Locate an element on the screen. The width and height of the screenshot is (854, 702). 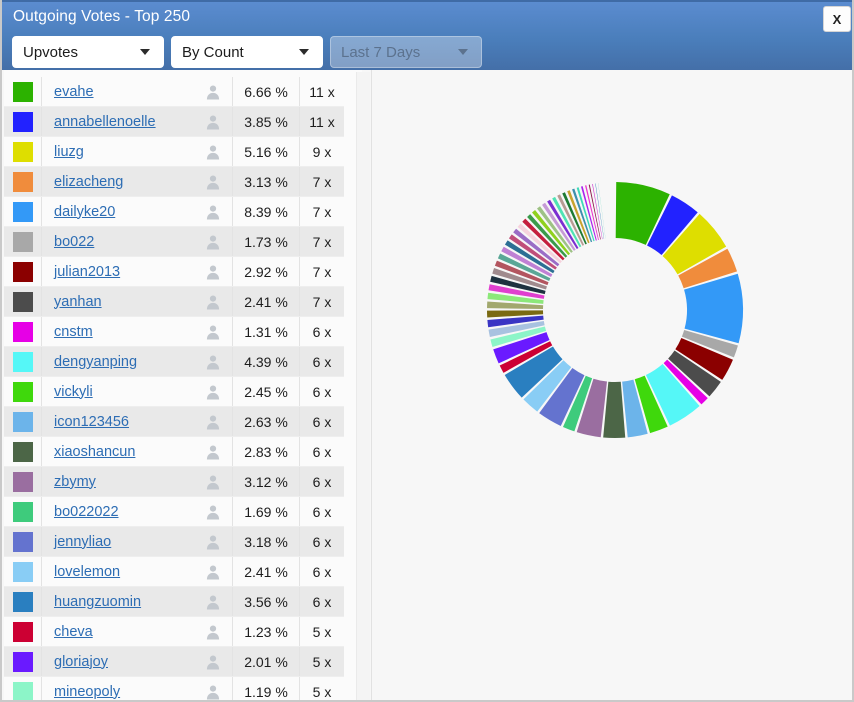
table-row: icon123456 2.63 % 6 x is located at coordinates (174, 422).